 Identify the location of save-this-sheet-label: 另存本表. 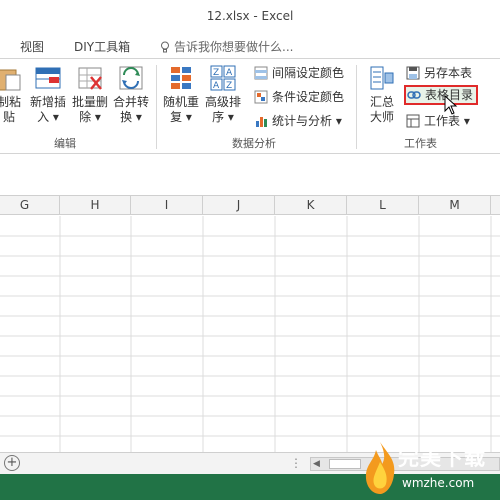
(448, 73).